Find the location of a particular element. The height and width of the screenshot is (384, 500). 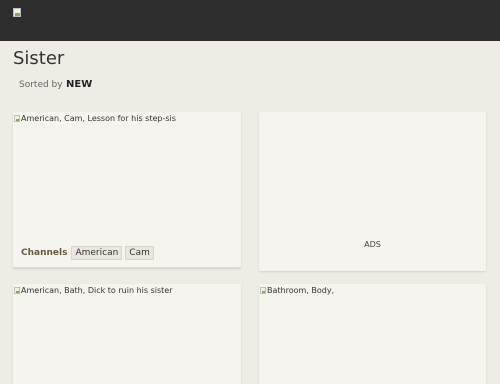

video-thumbnail: American, Cam, Lesson for his step-sis is located at coordinates (95, 118).